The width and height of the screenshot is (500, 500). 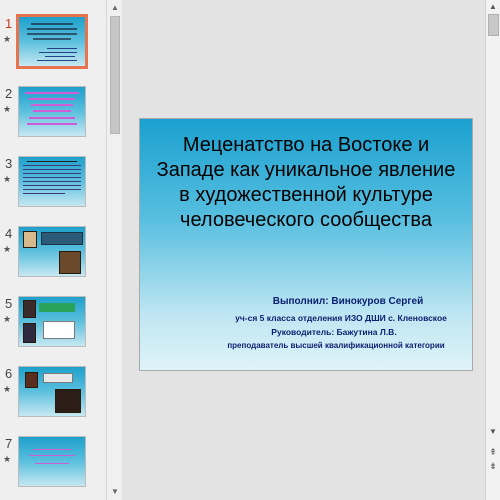 I want to click on slide-thumbnail-1: 1 ★, so click(x=53, y=46).